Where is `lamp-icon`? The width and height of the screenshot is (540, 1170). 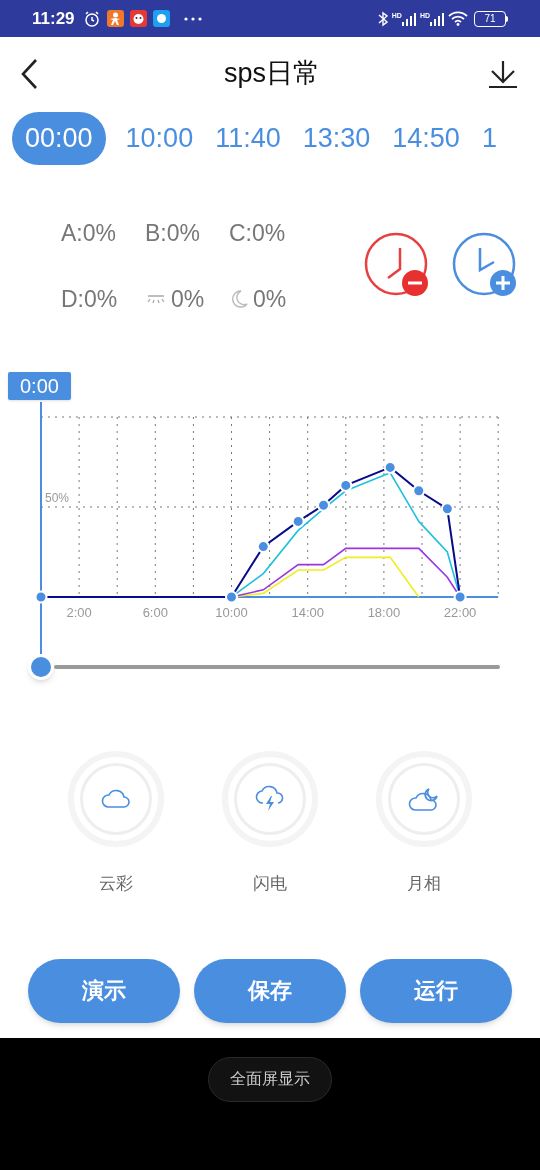 lamp-icon is located at coordinates (156, 299).